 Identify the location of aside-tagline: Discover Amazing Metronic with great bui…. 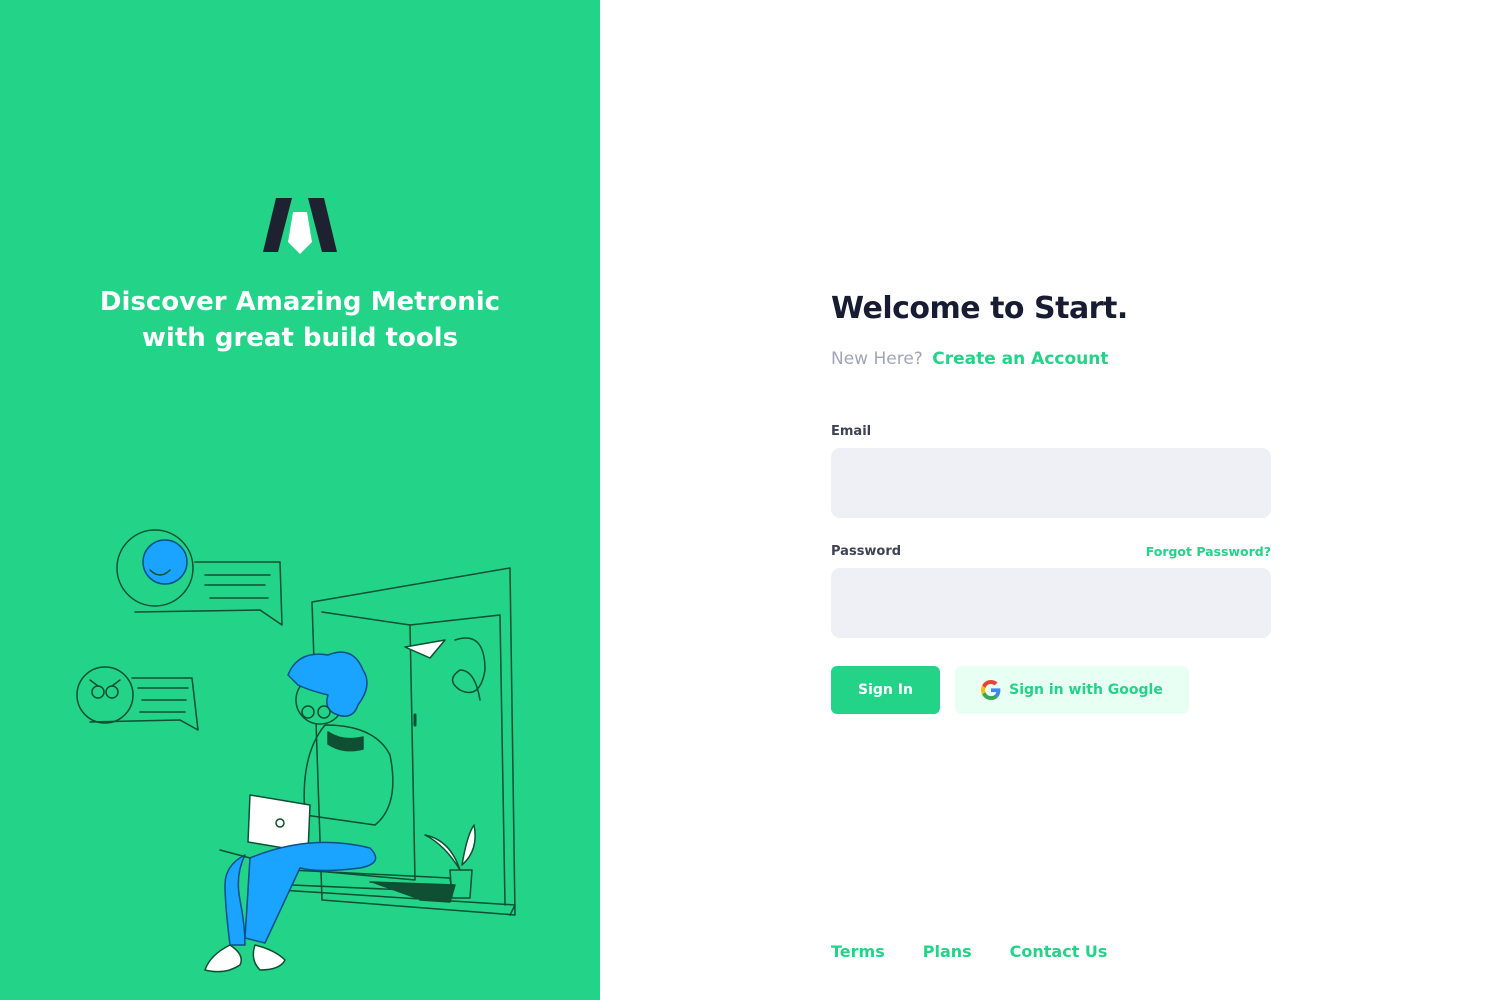
(300, 320).